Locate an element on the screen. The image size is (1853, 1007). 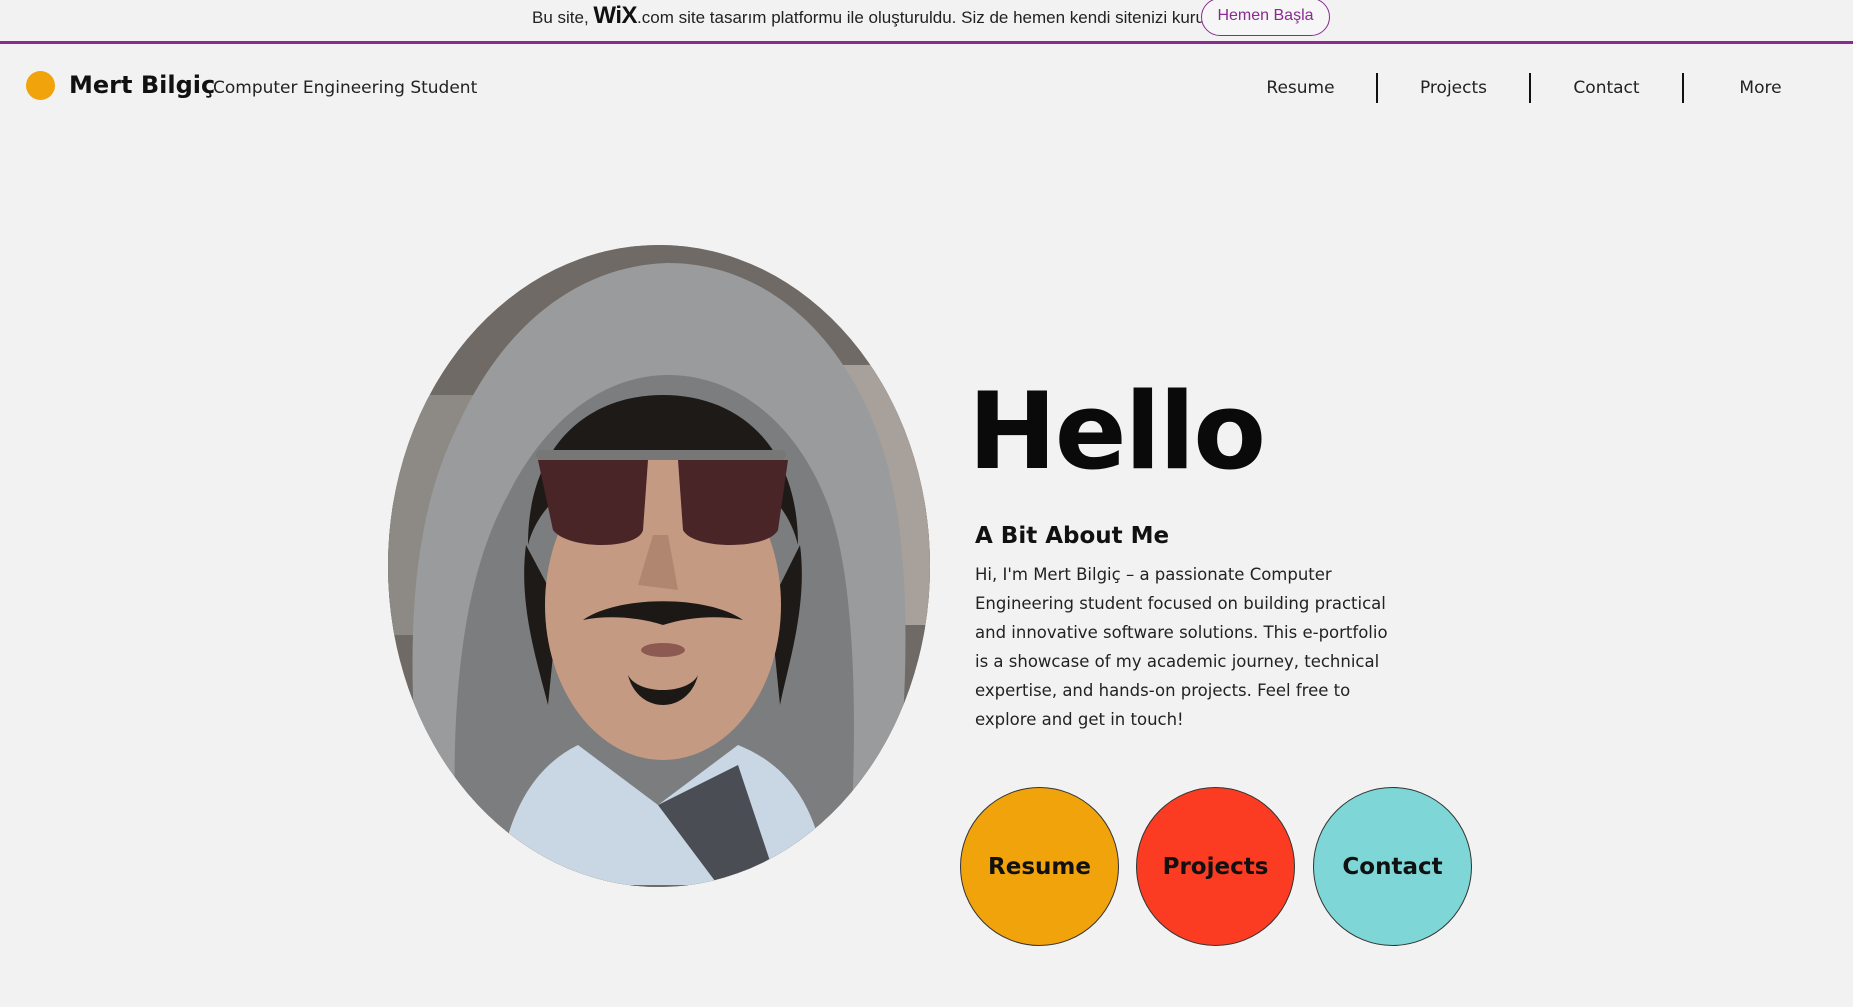
main-nav: Resume Projects Contact More is located at coordinates (1531, 88).